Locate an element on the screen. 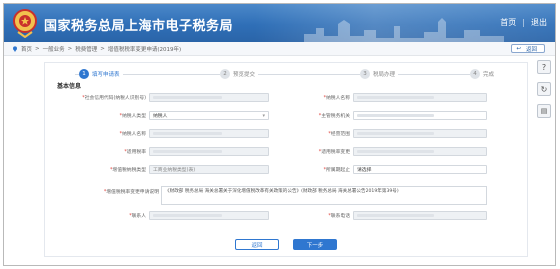  right-taxpayer-name-input is located at coordinates (420, 97).